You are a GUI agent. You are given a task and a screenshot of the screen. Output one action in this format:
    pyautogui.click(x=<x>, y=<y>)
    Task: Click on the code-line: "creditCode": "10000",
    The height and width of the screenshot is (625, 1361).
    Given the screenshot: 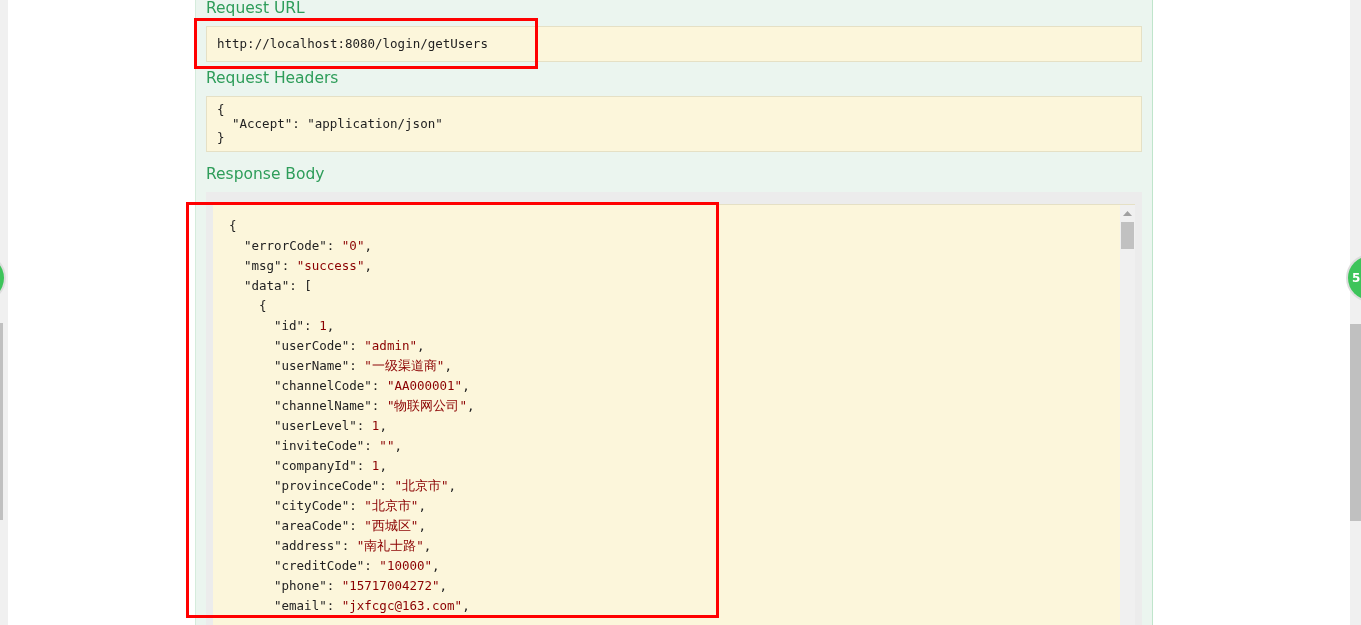 What is the action you would take?
    pyautogui.click(x=357, y=566)
    